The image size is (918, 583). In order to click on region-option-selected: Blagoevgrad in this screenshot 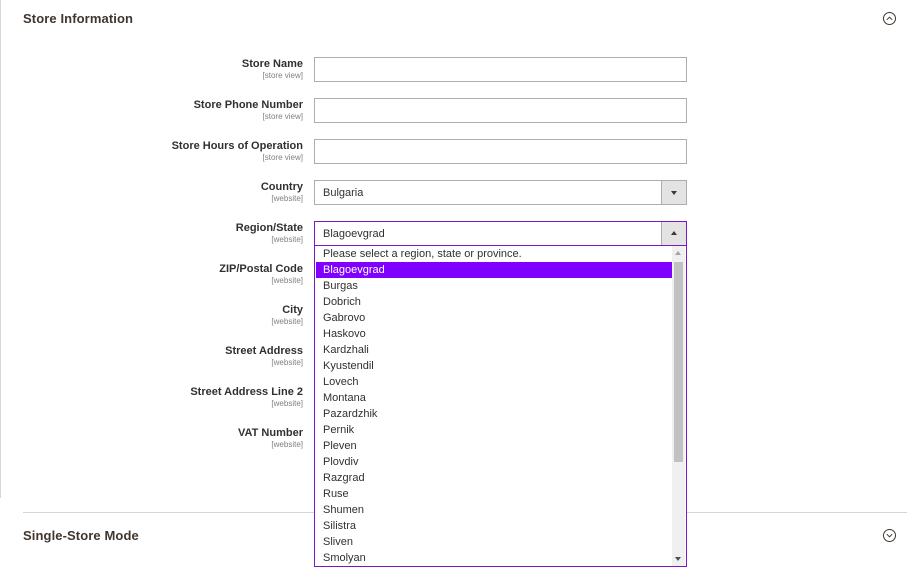, I will do `click(494, 270)`.